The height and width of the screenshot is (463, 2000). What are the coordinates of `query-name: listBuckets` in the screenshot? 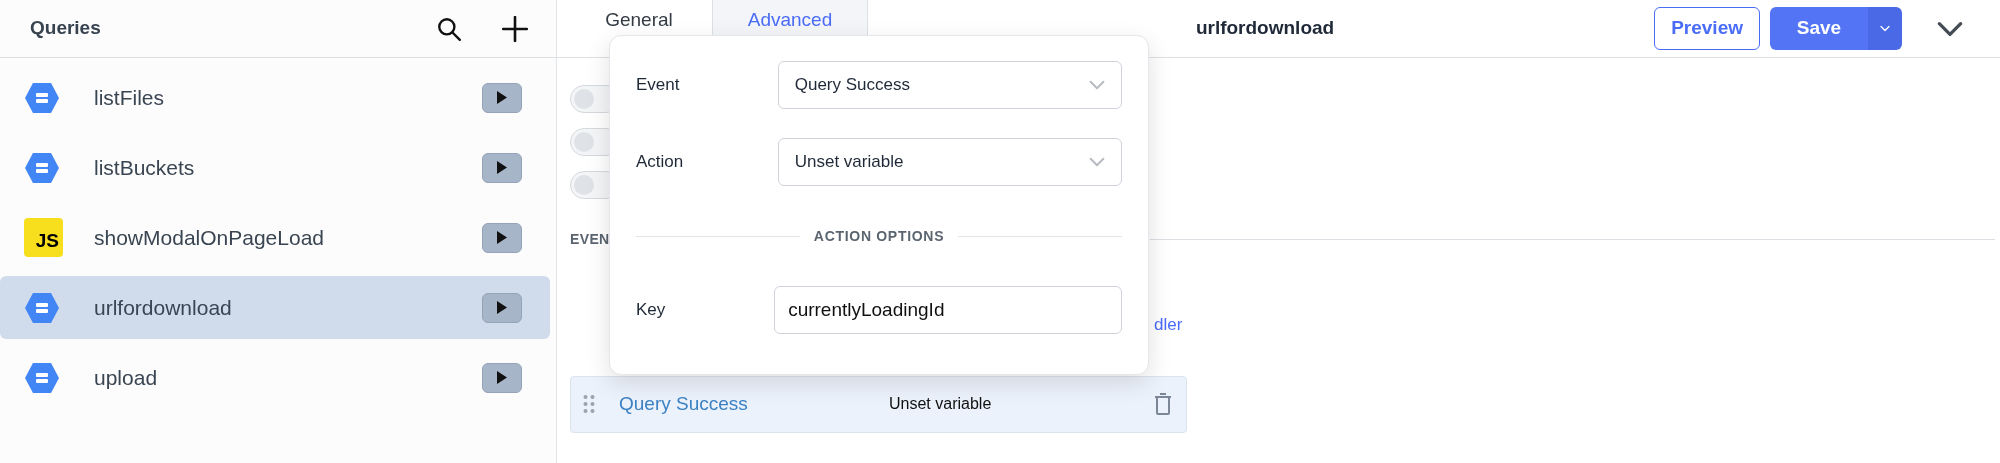 It's located at (145, 167).